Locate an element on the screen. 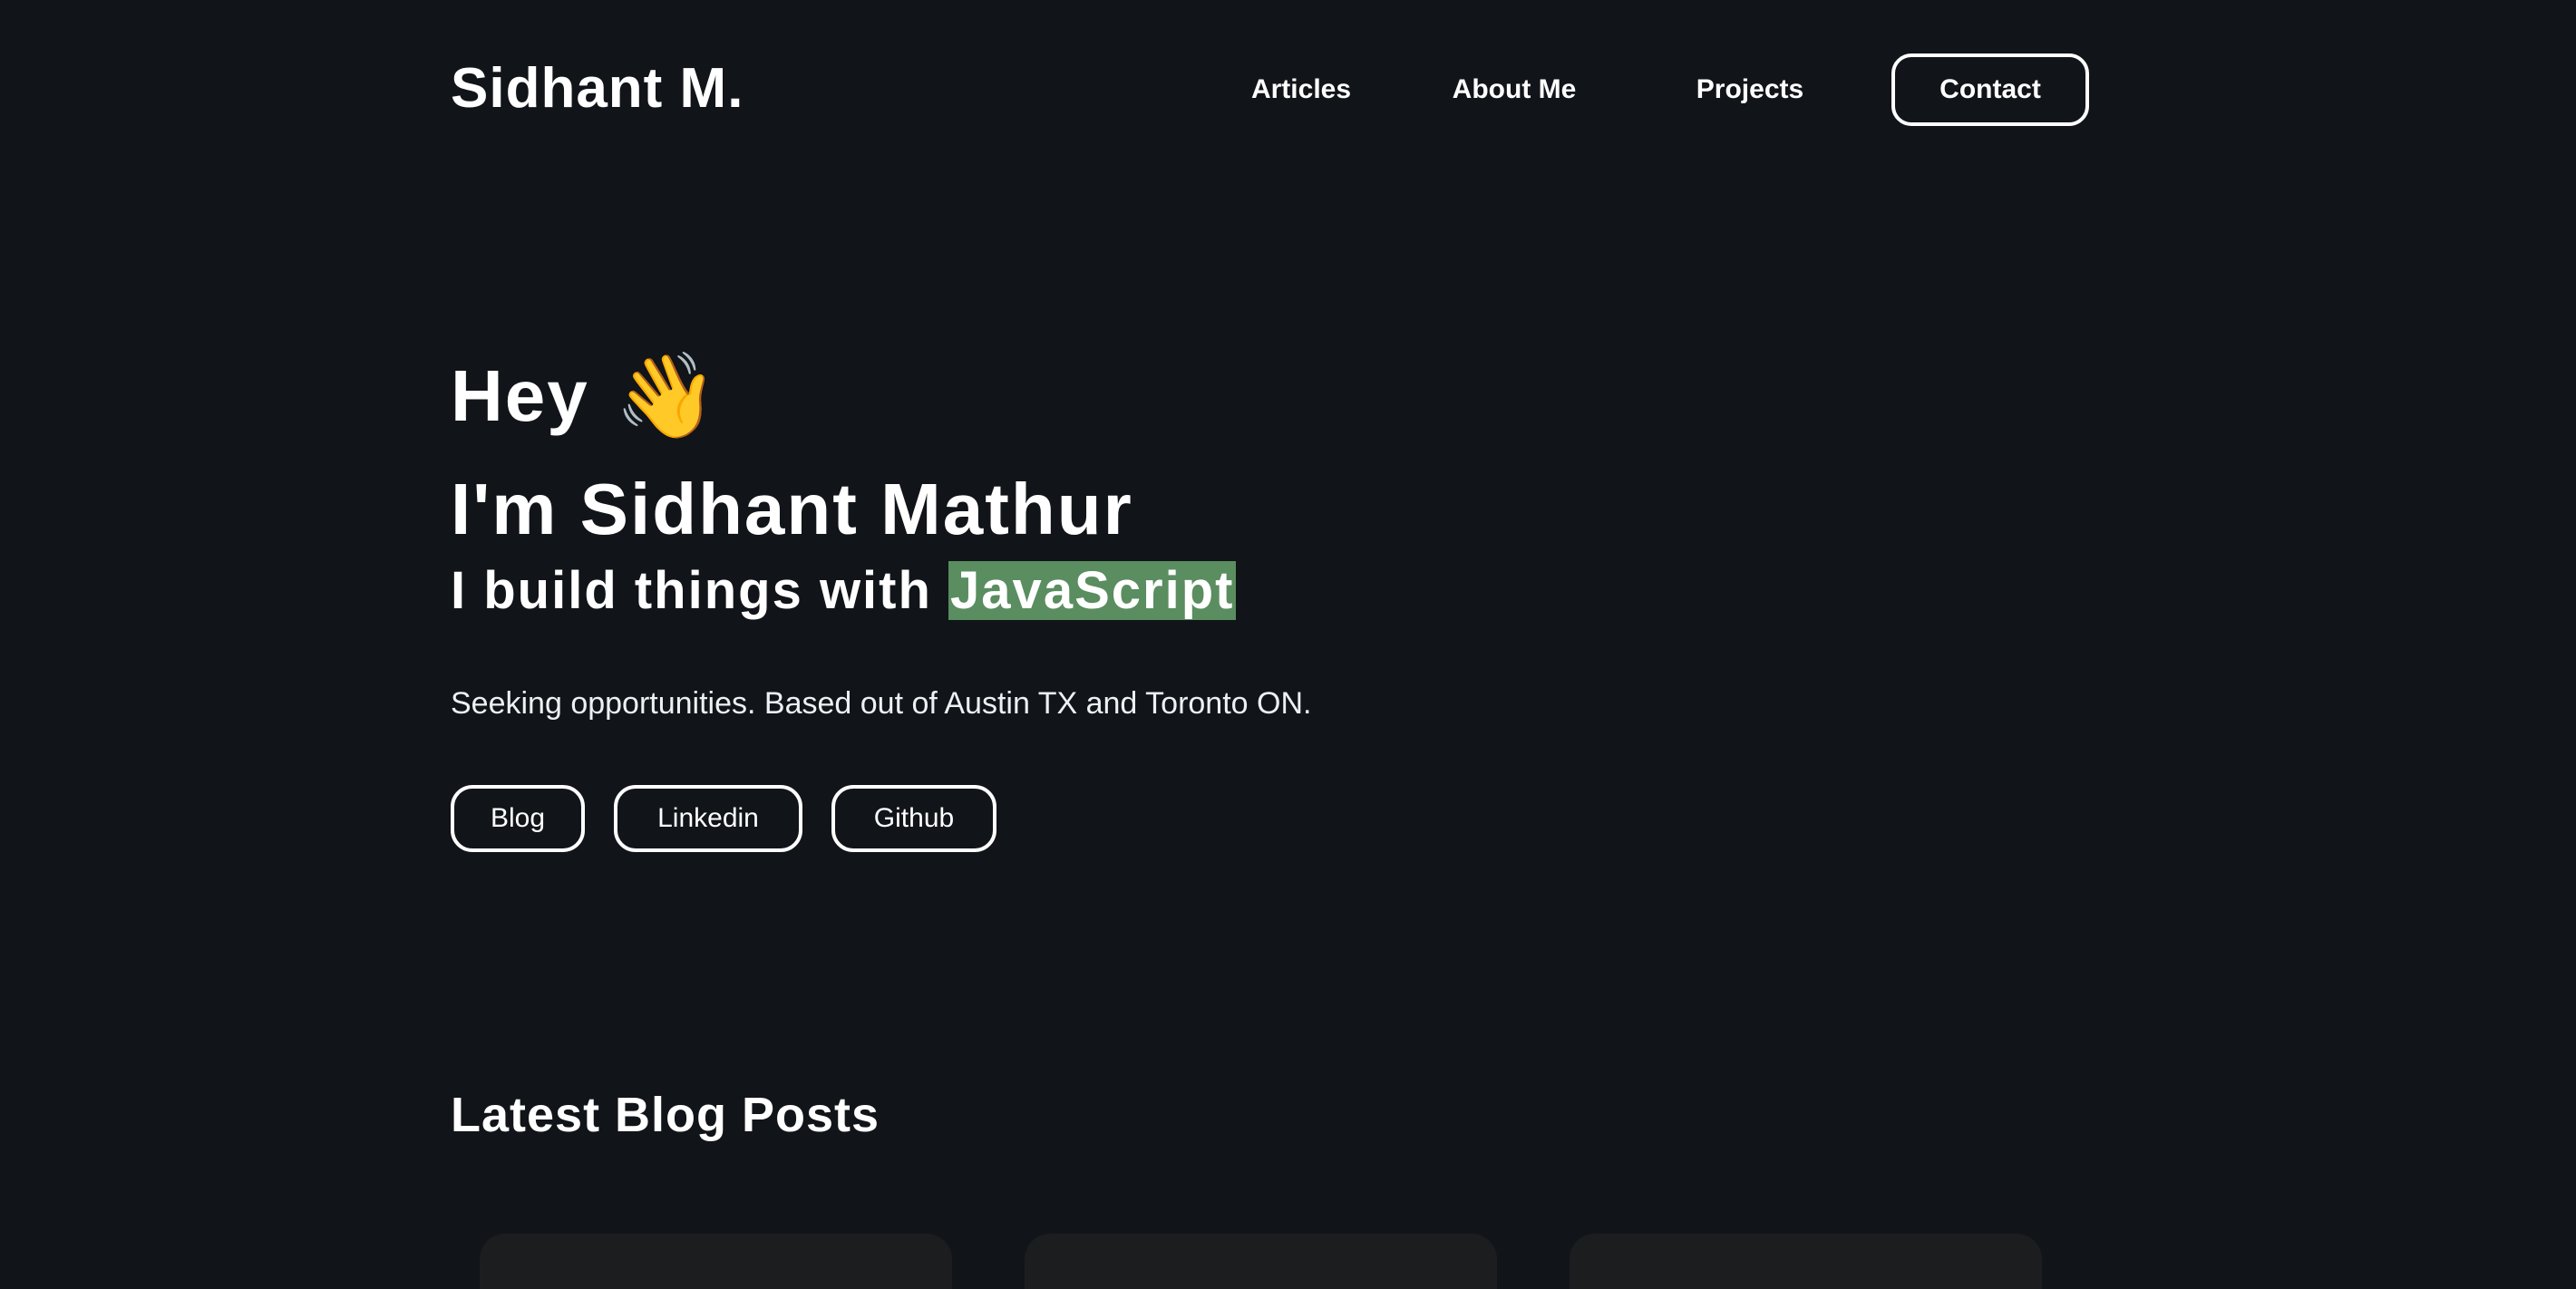 The height and width of the screenshot is (1289, 2576). linkedin-button: Linkedin is located at coordinates (708, 818).